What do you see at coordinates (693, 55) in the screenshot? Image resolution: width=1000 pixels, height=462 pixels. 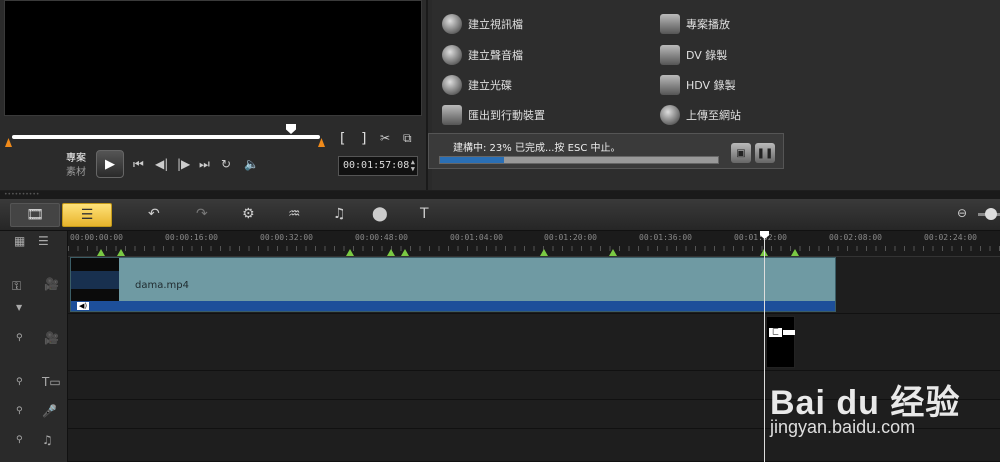 I see `dv-recording-button: DV 錄製` at bounding box center [693, 55].